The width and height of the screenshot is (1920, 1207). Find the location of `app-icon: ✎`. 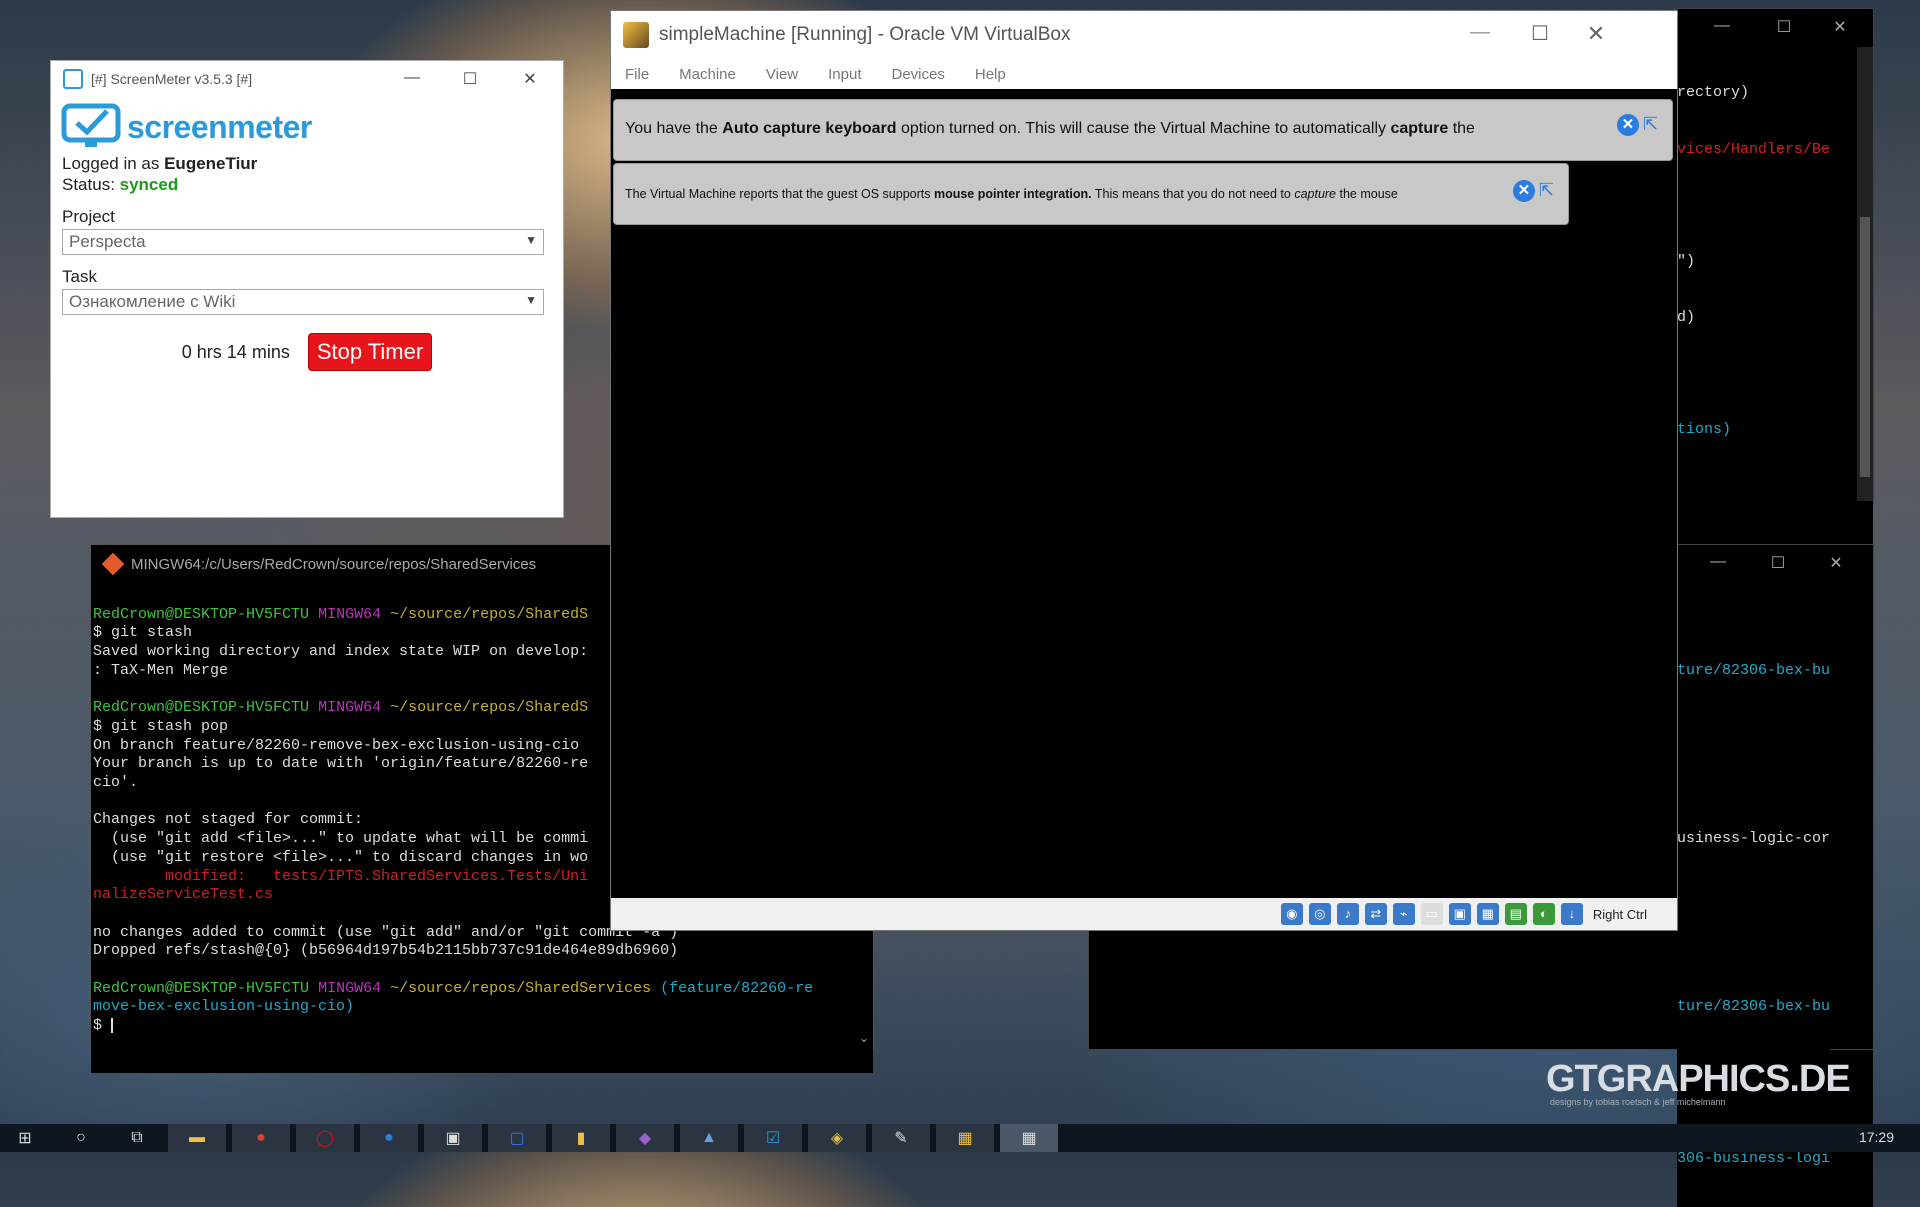

app-icon: ✎ is located at coordinates (901, 1138).